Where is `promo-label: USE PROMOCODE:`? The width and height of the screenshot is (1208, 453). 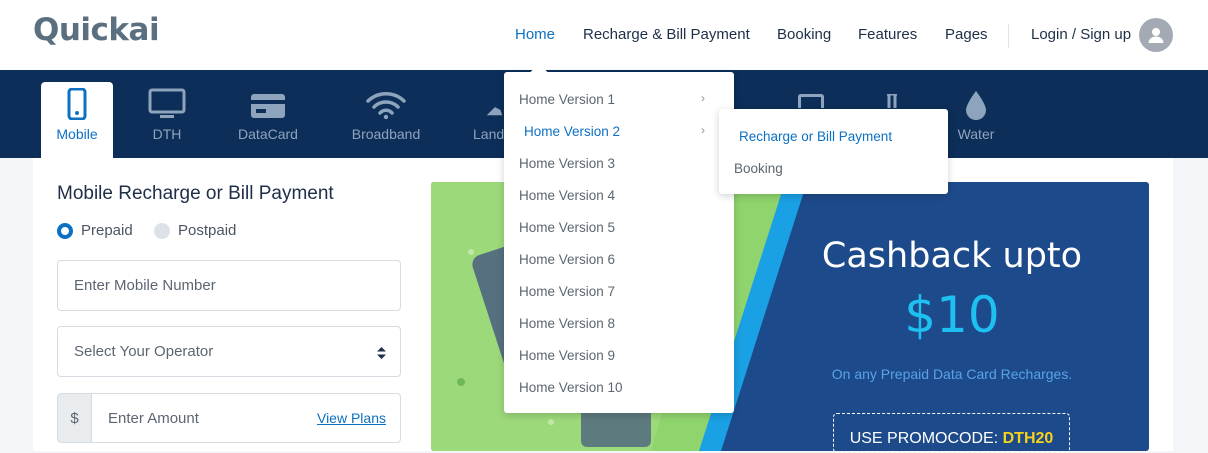
promo-label: USE PROMOCODE: is located at coordinates (924, 438).